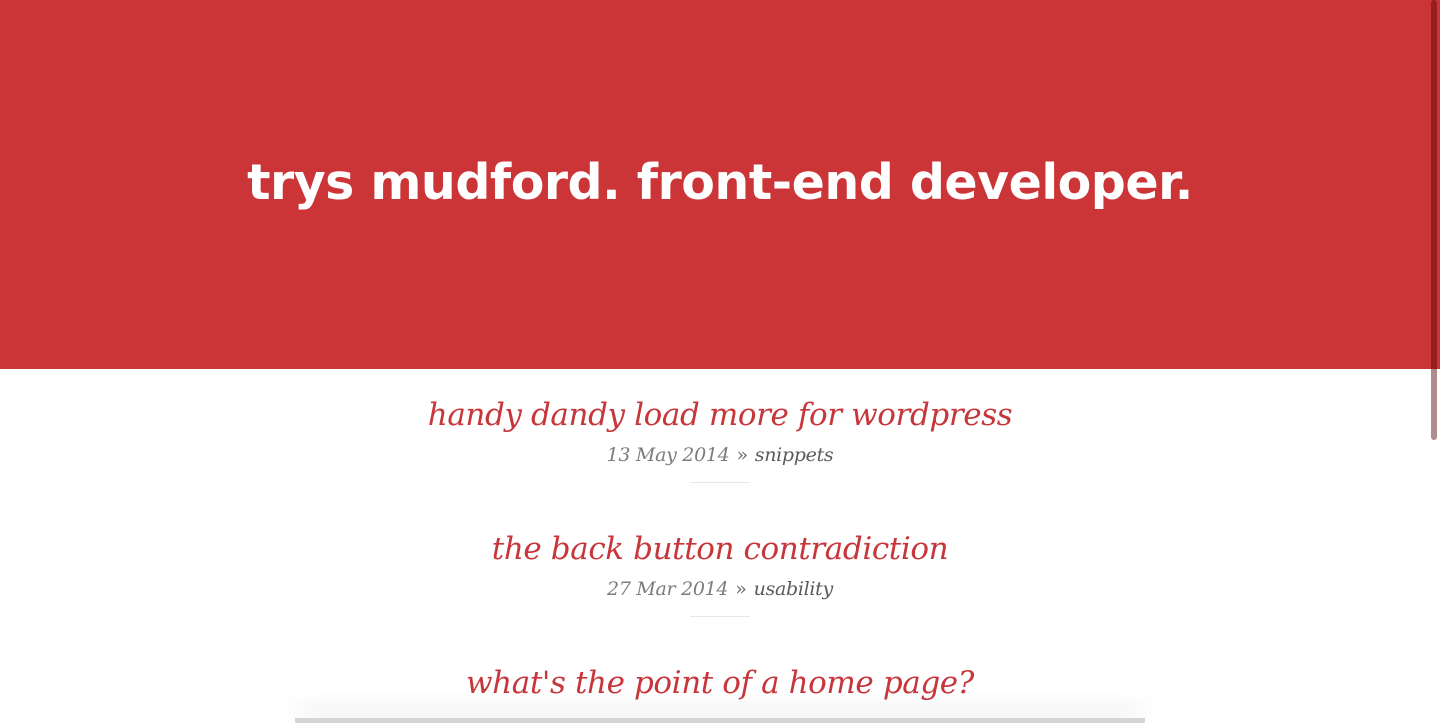 Image resolution: width=1440 pixels, height=723 pixels. I want to click on site-title: trys mudford. front-end developer., so click(720, 182).